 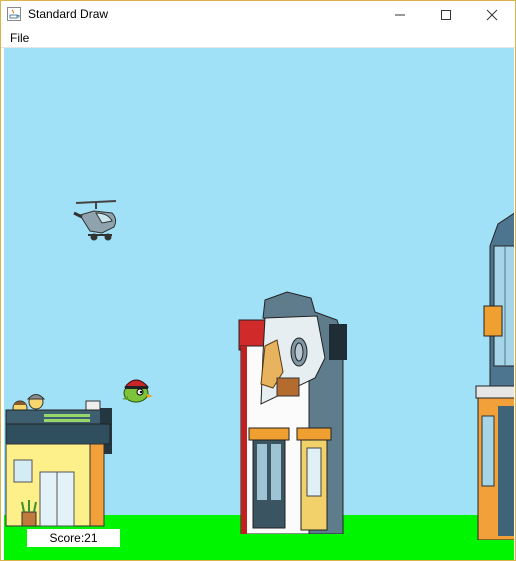 What do you see at coordinates (95, 220) in the screenshot?
I see `helicopter-enemy` at bounding box center [95, 220].